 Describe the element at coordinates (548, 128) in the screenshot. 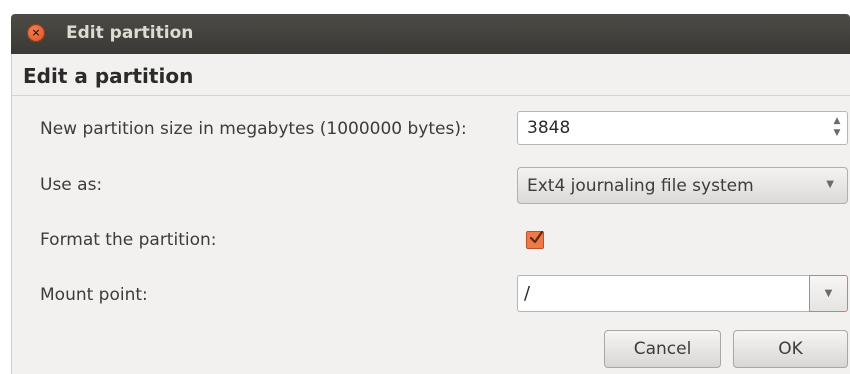

I see `size-value: 3848` at that location.